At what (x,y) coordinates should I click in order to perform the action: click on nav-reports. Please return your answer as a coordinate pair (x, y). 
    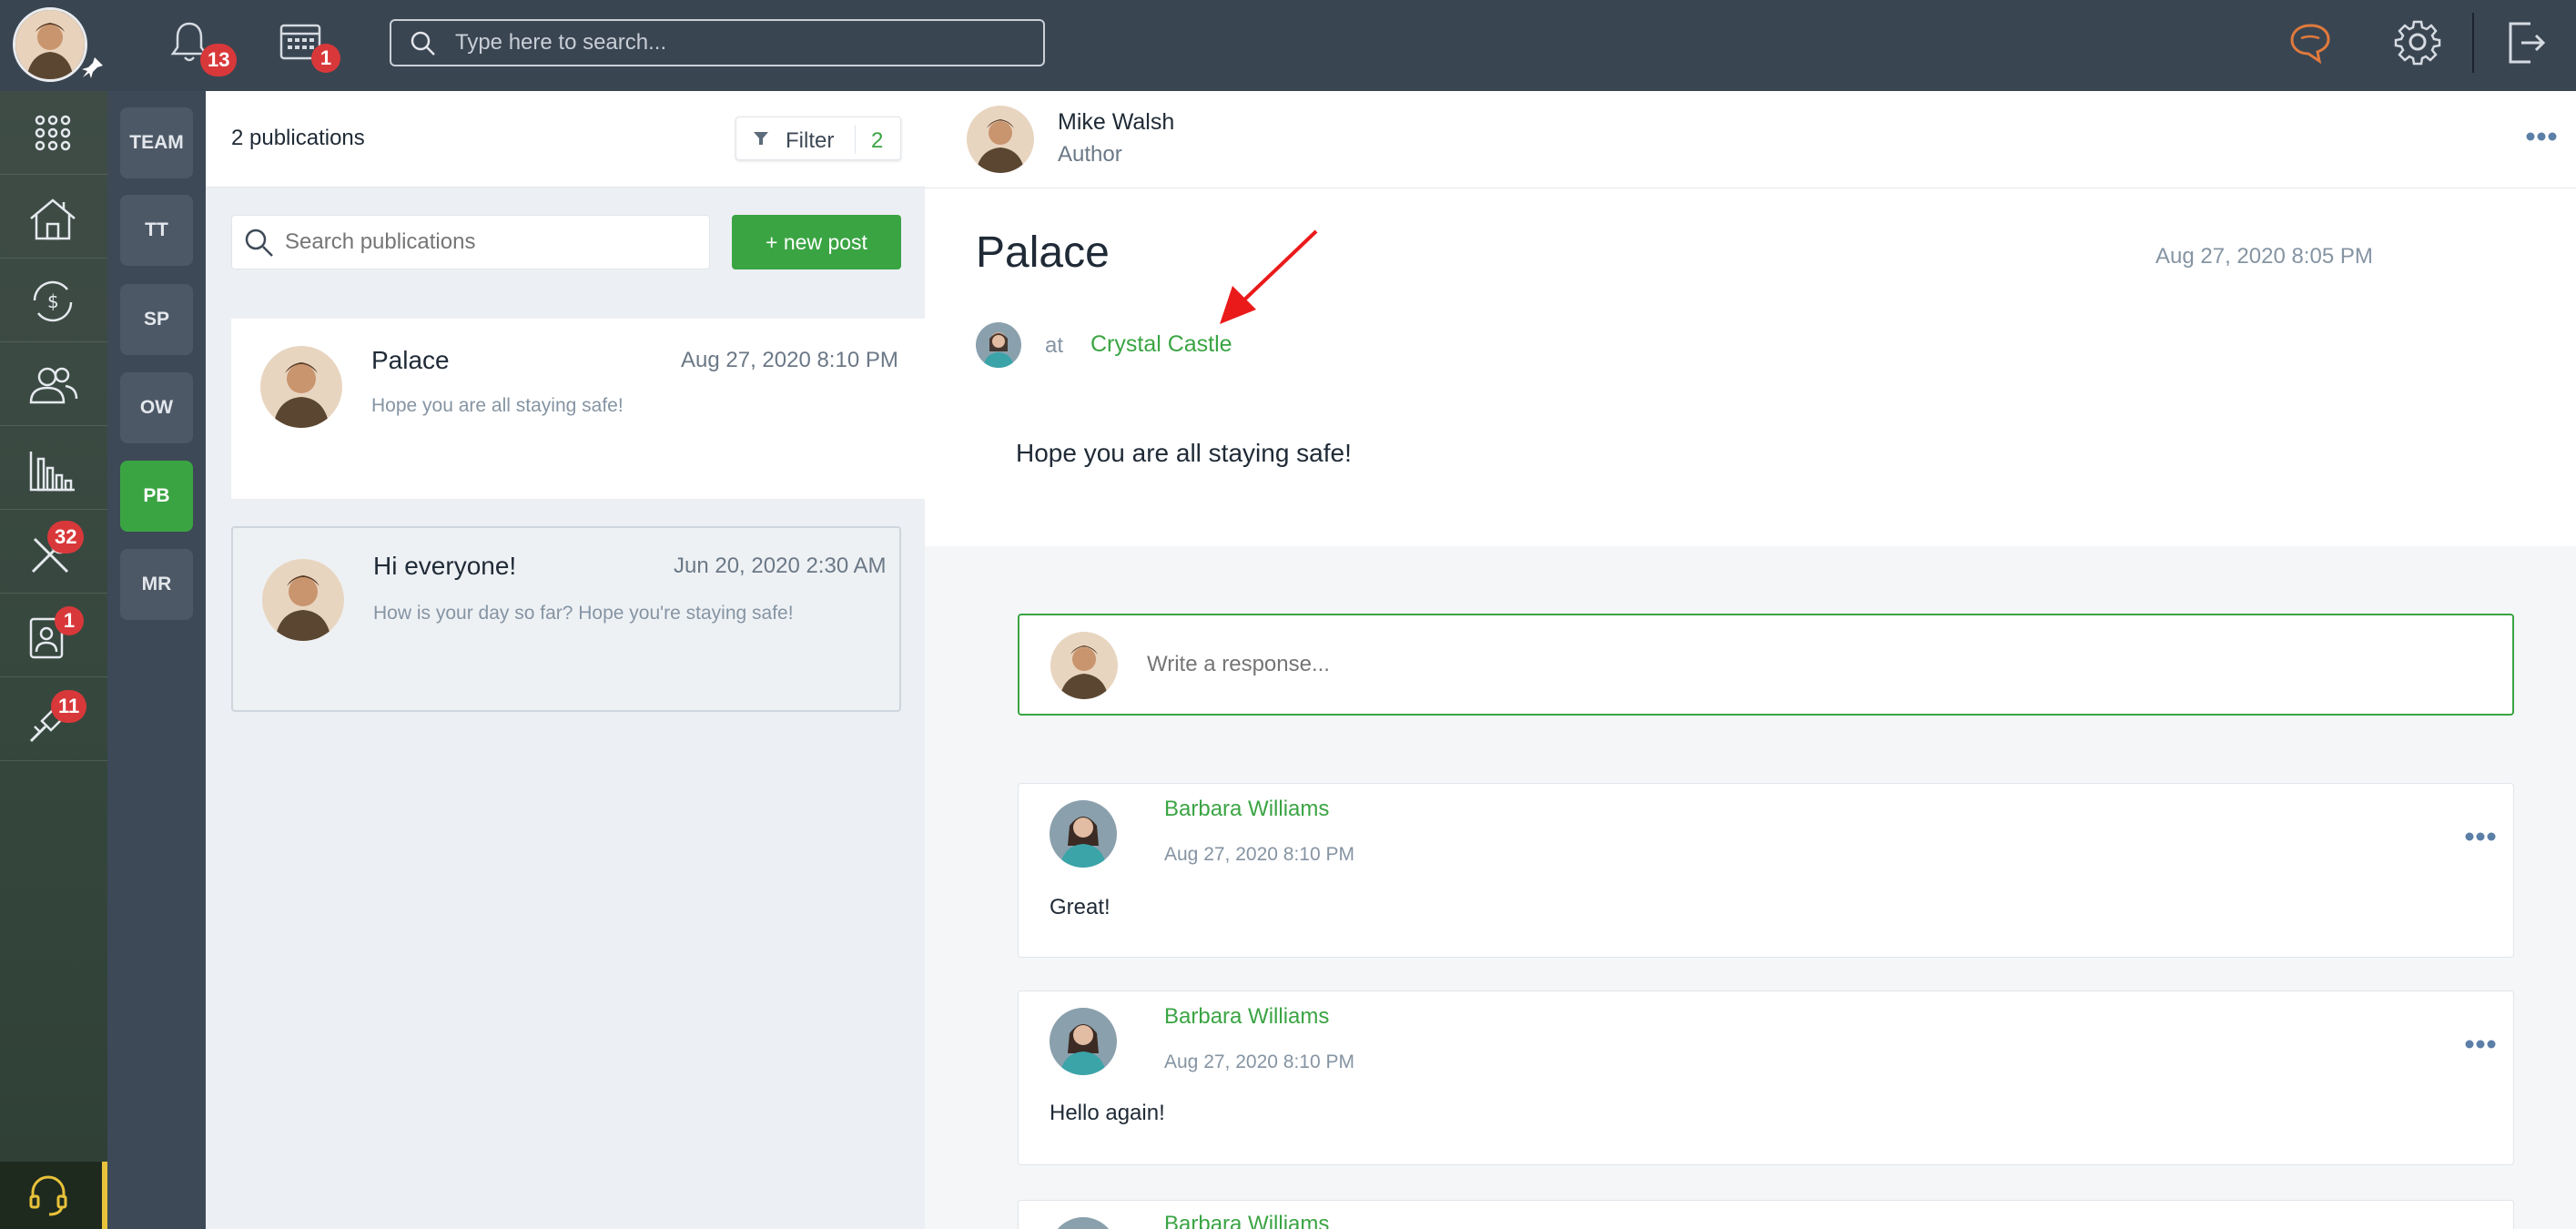
    Looking at the image, I should click on (53, 468).